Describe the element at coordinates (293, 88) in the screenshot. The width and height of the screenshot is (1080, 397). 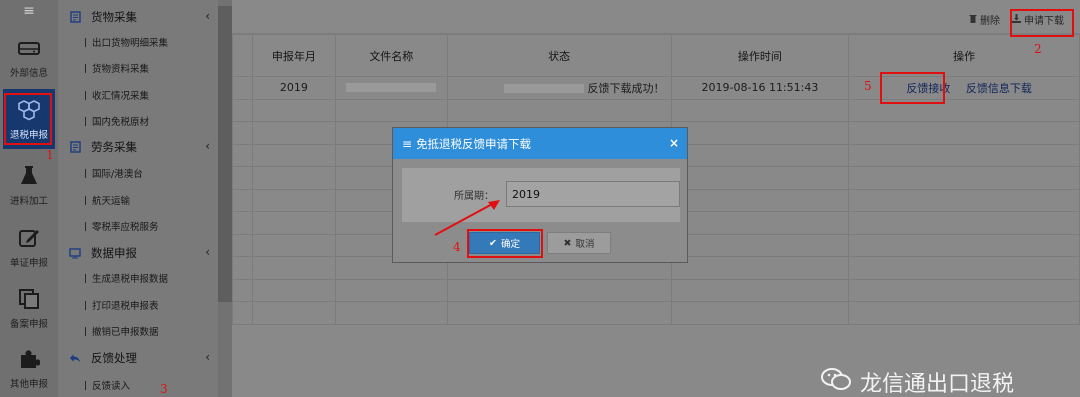
I see `period-cell: 2019` at that location.